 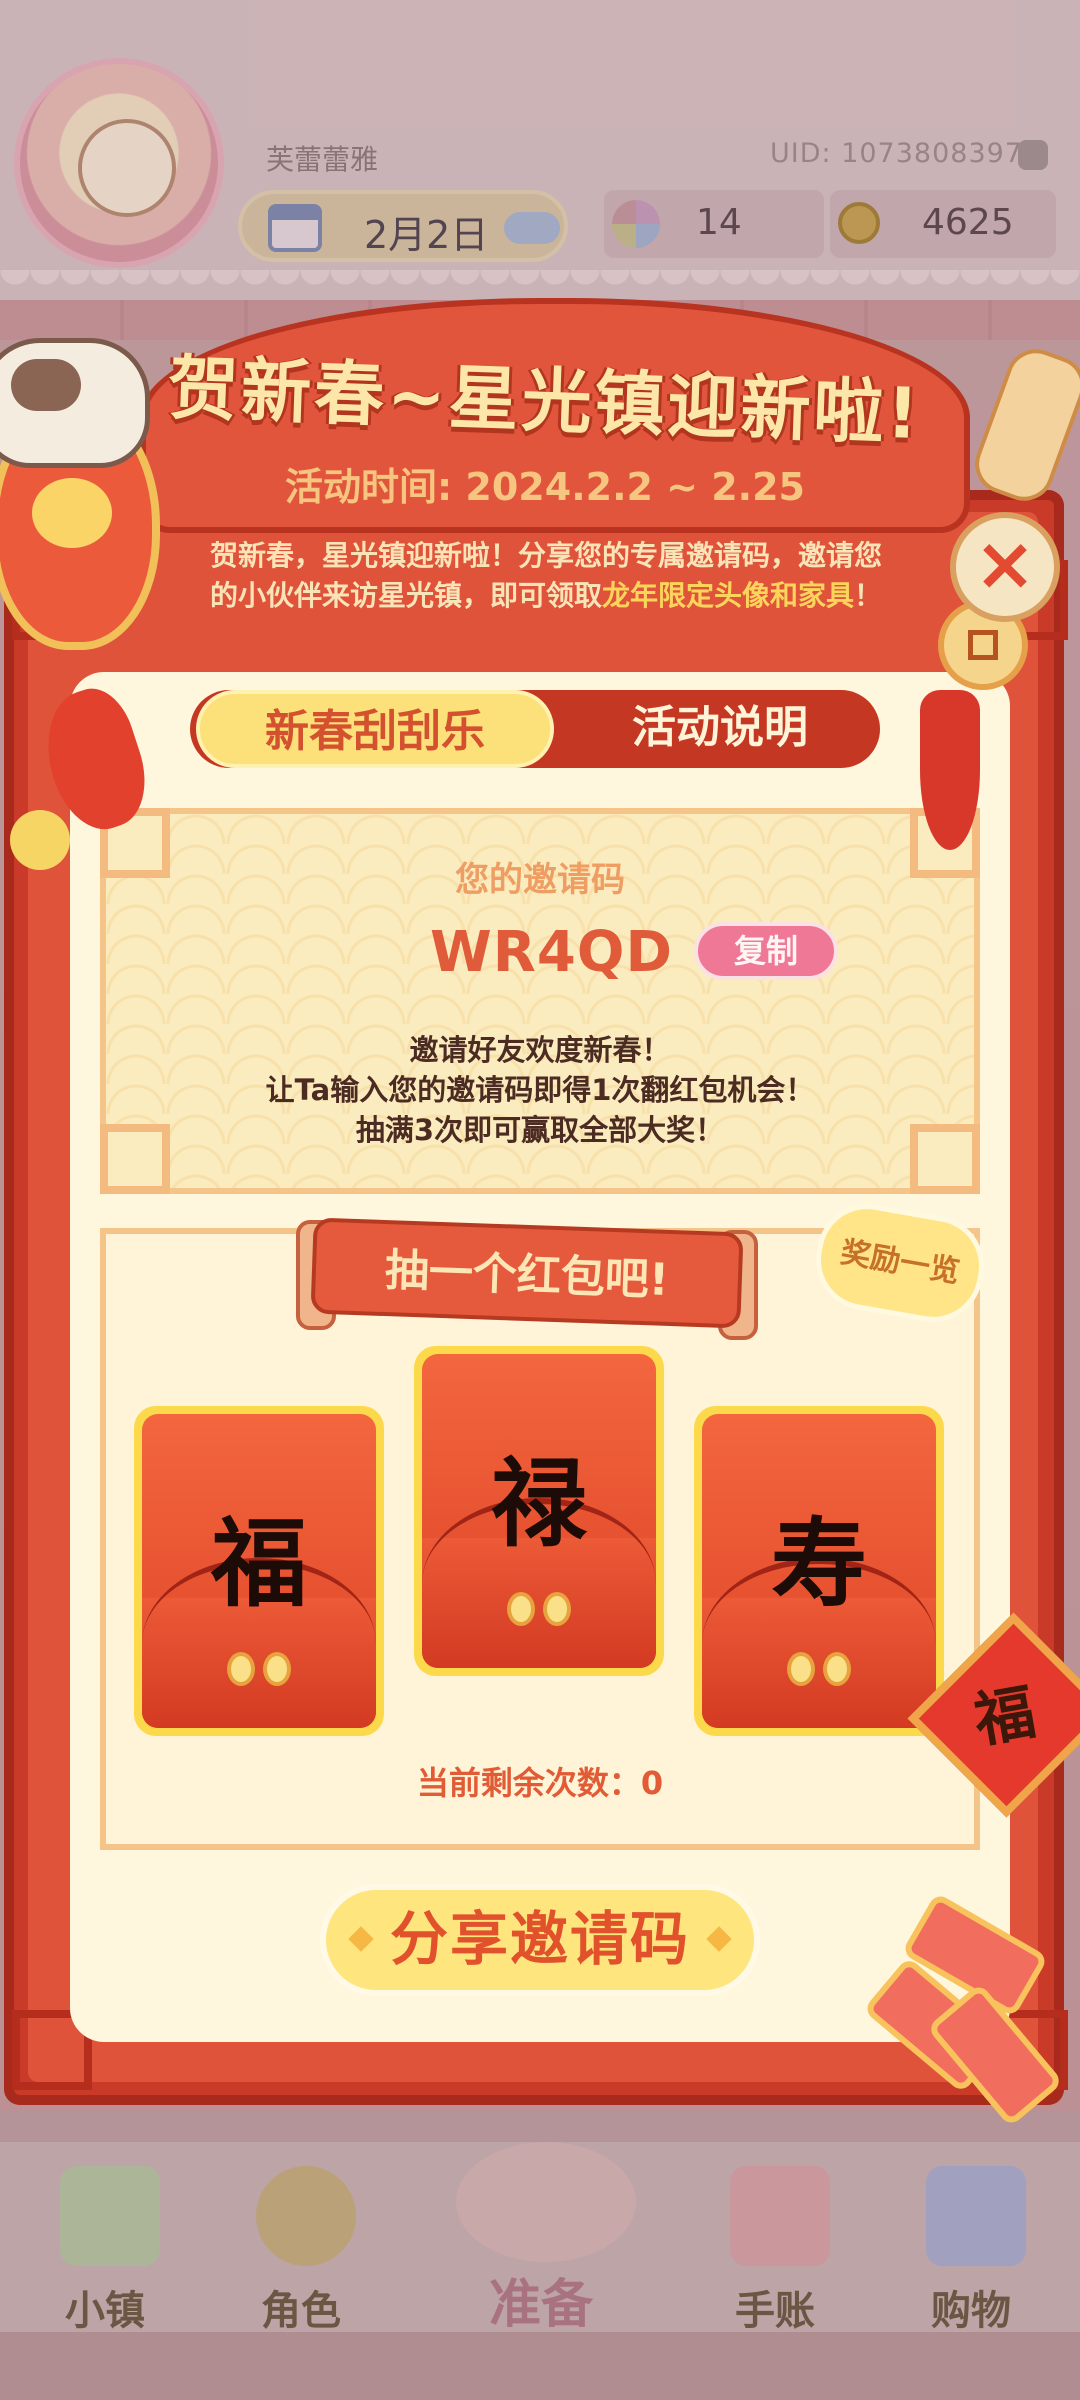 I want to click on red-envelope-fu: 福, so click(x=259, y=1571).